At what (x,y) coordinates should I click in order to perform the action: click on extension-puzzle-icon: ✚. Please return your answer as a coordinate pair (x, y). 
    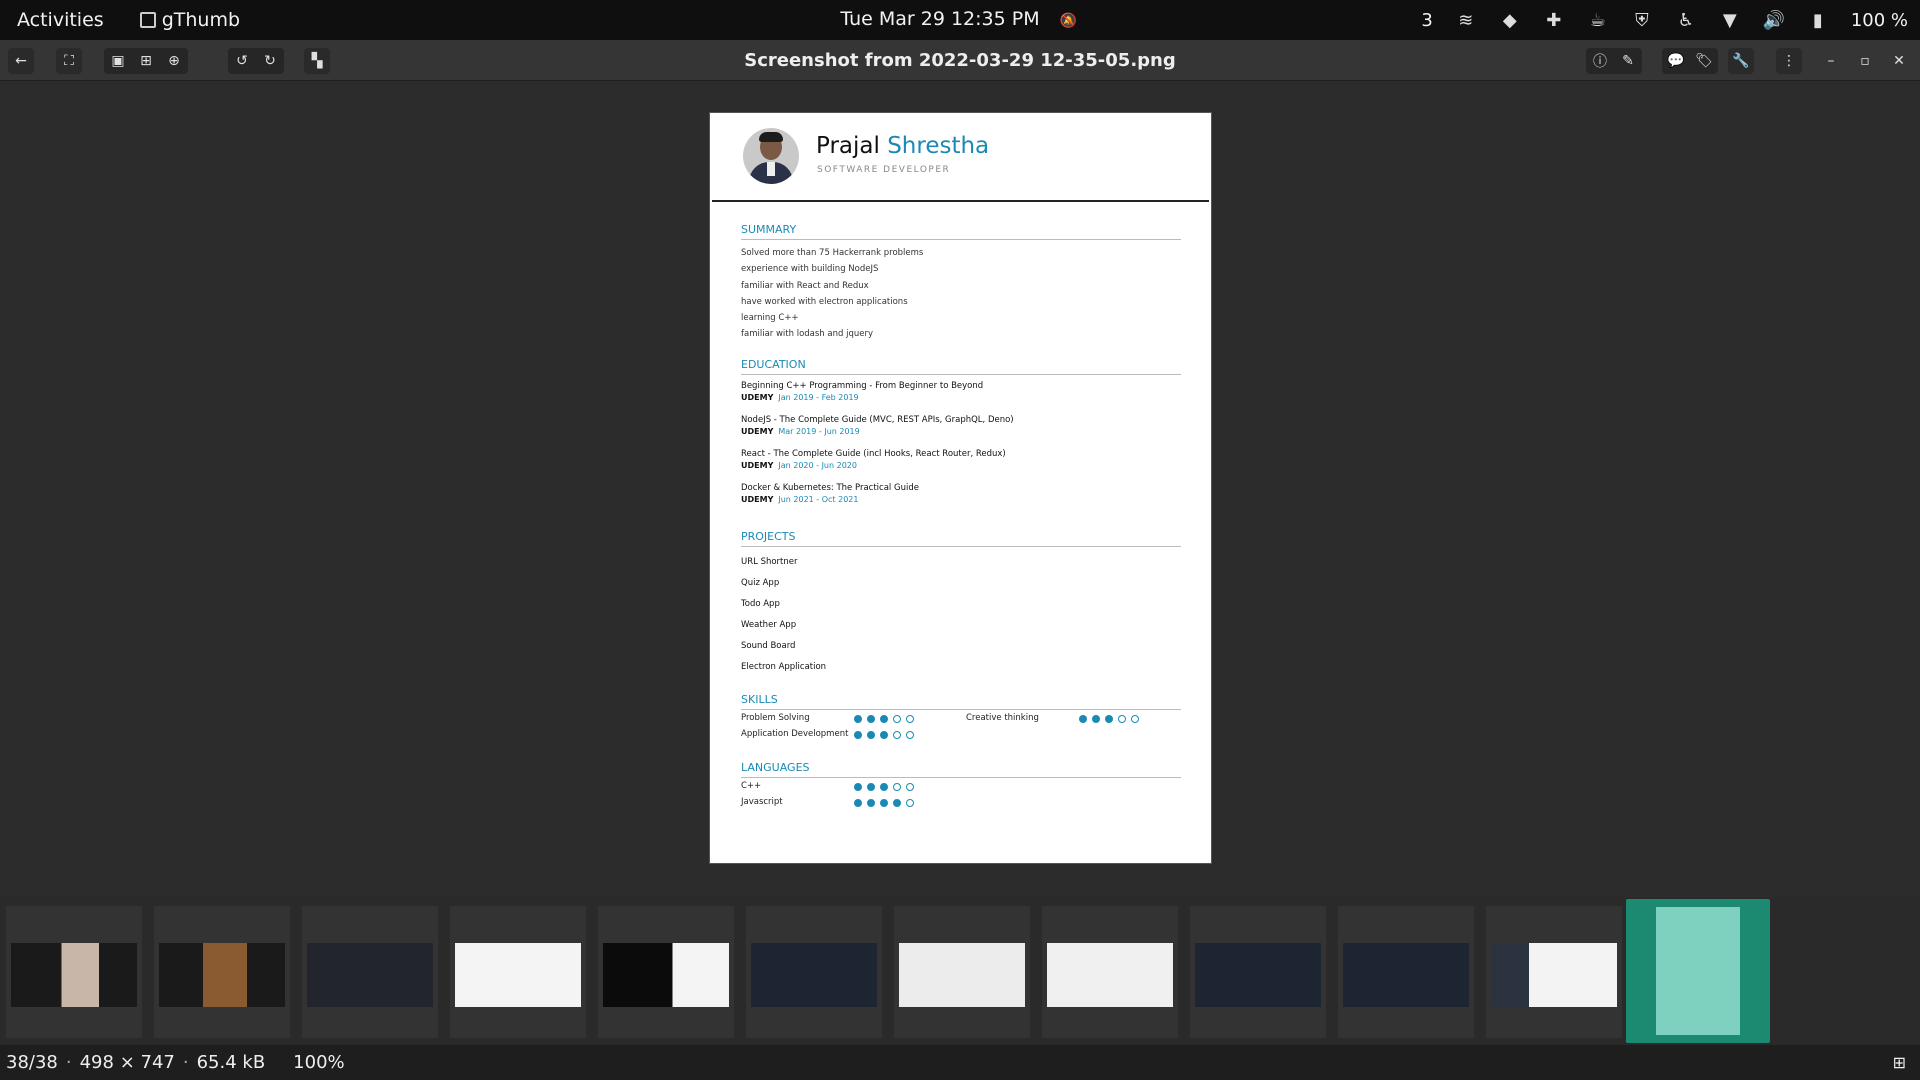
    Looking at the image, I should click on (1554, 20).